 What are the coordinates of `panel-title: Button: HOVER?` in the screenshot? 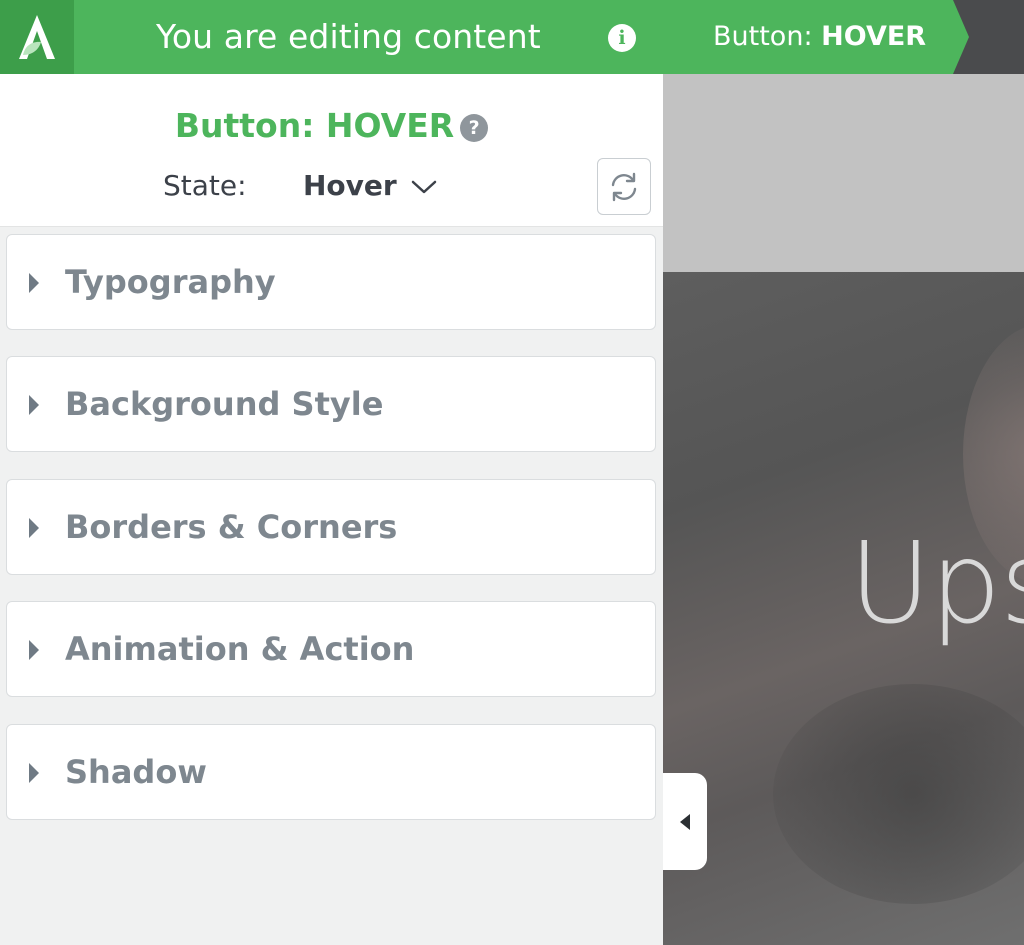 It's located at (331, 126).